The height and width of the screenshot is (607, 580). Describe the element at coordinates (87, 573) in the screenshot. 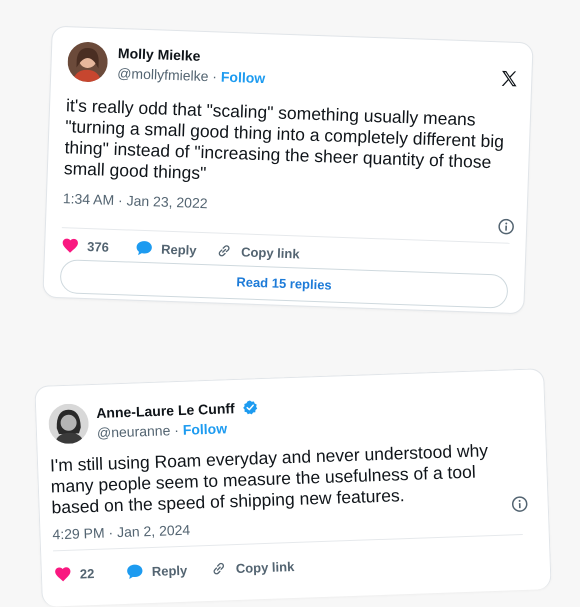

I see `like-count: 22` at that location.